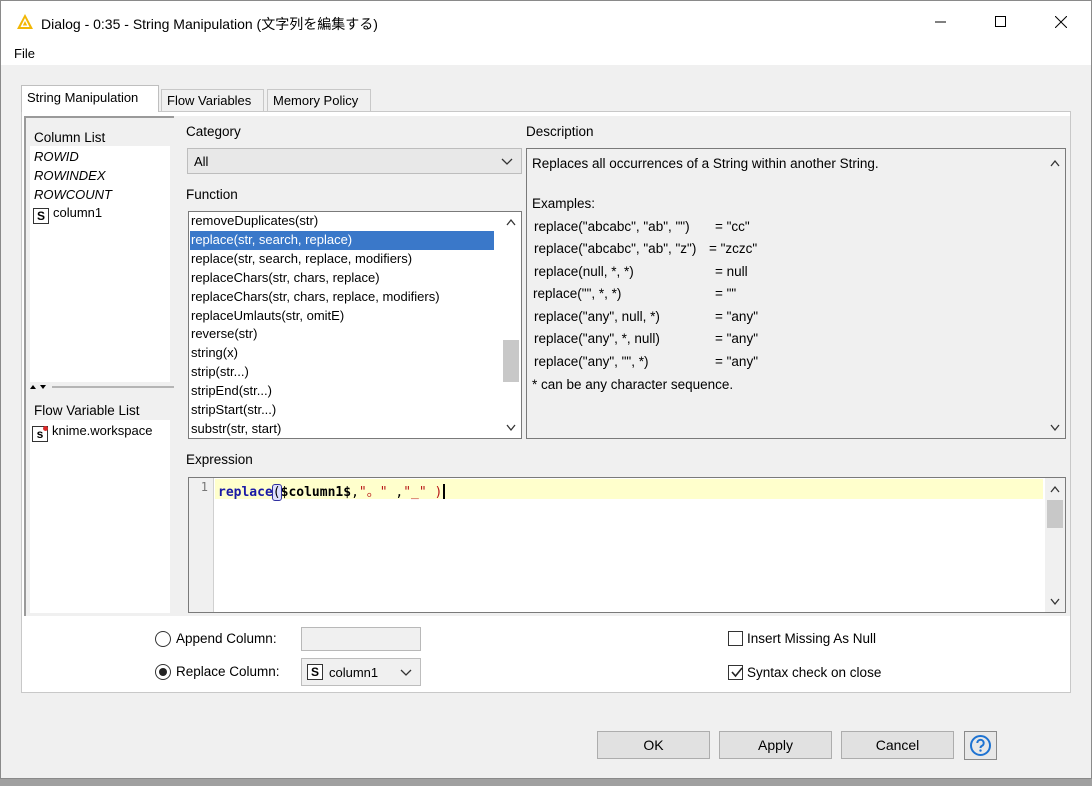 This screenshot has width=1092, height=786. What do you see at coordinates (733, 248) in the screenshot?
I see `example-result: = "zczc"` at bounding box center [733, 248].